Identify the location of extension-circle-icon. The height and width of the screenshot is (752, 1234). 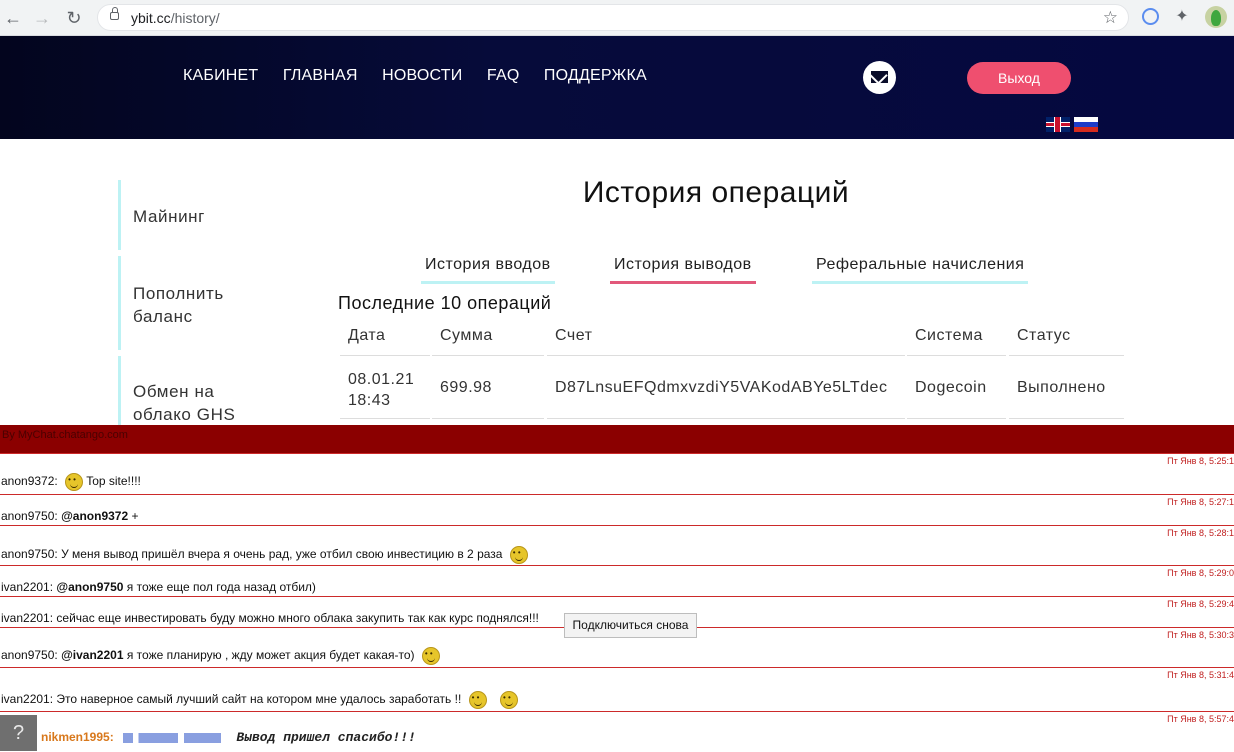
(1150, 16).